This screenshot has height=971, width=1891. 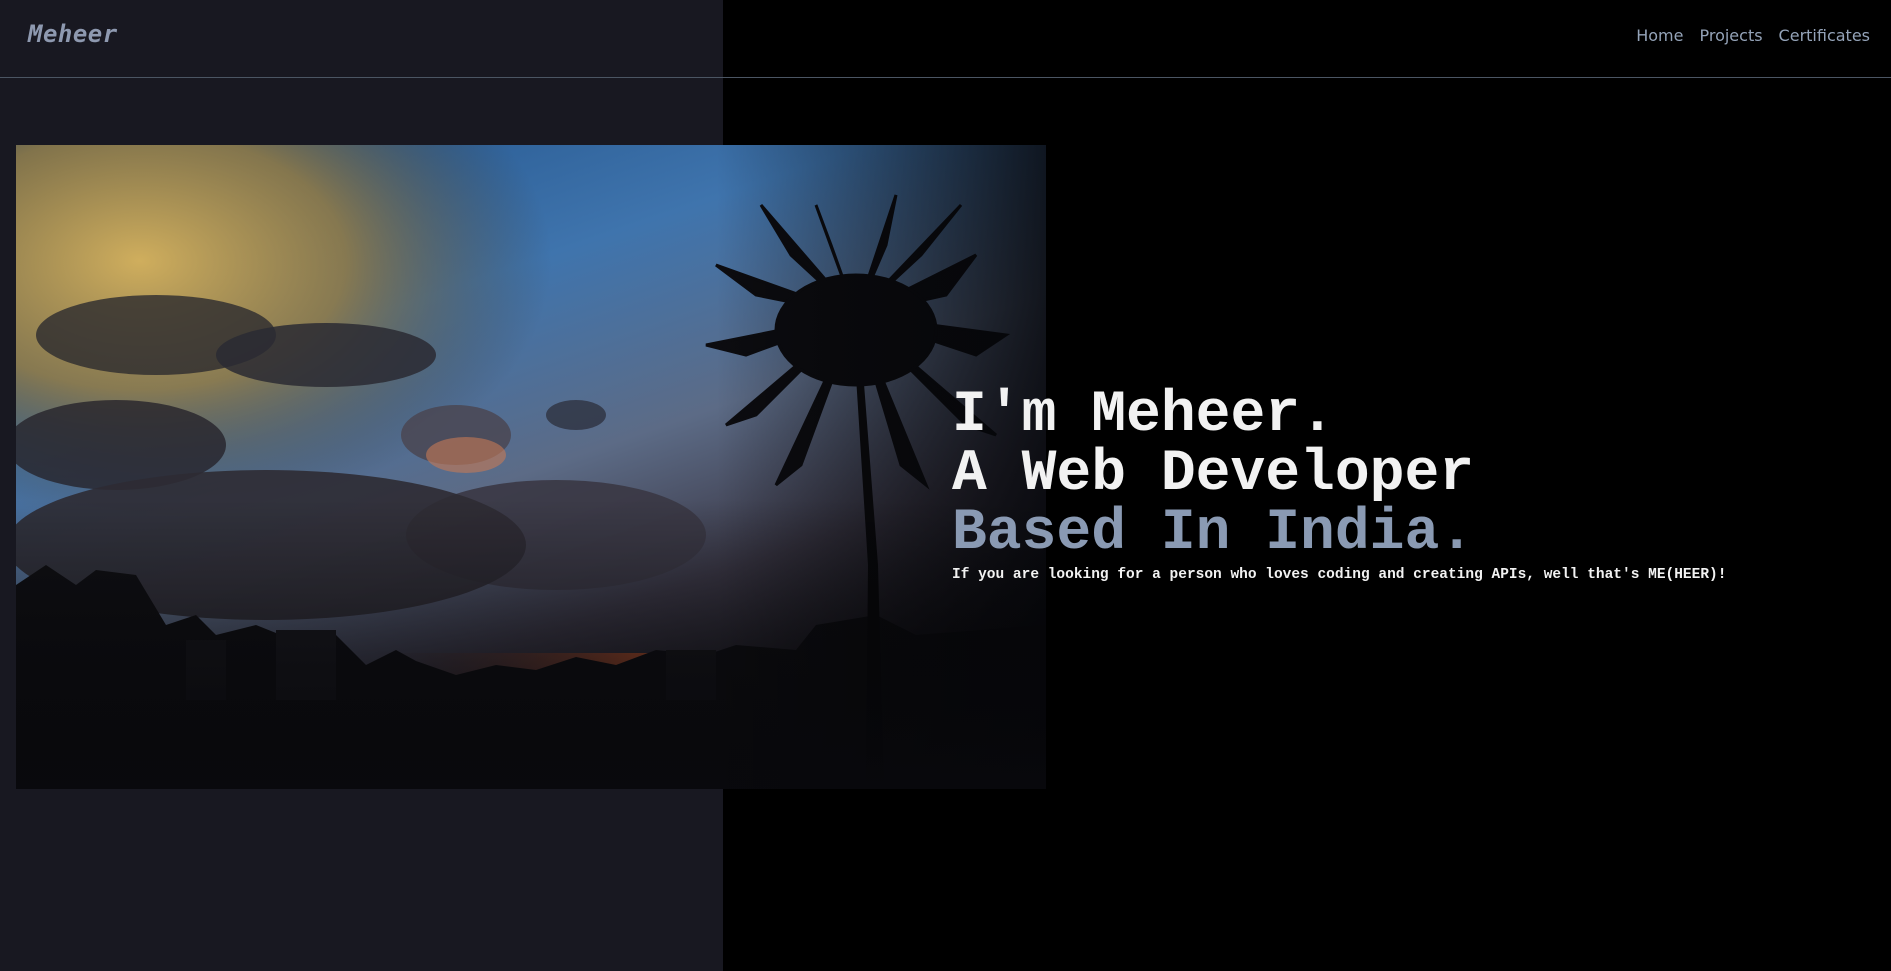 I want to click on brand-logo: Meheer, so click(x=73, y=34).